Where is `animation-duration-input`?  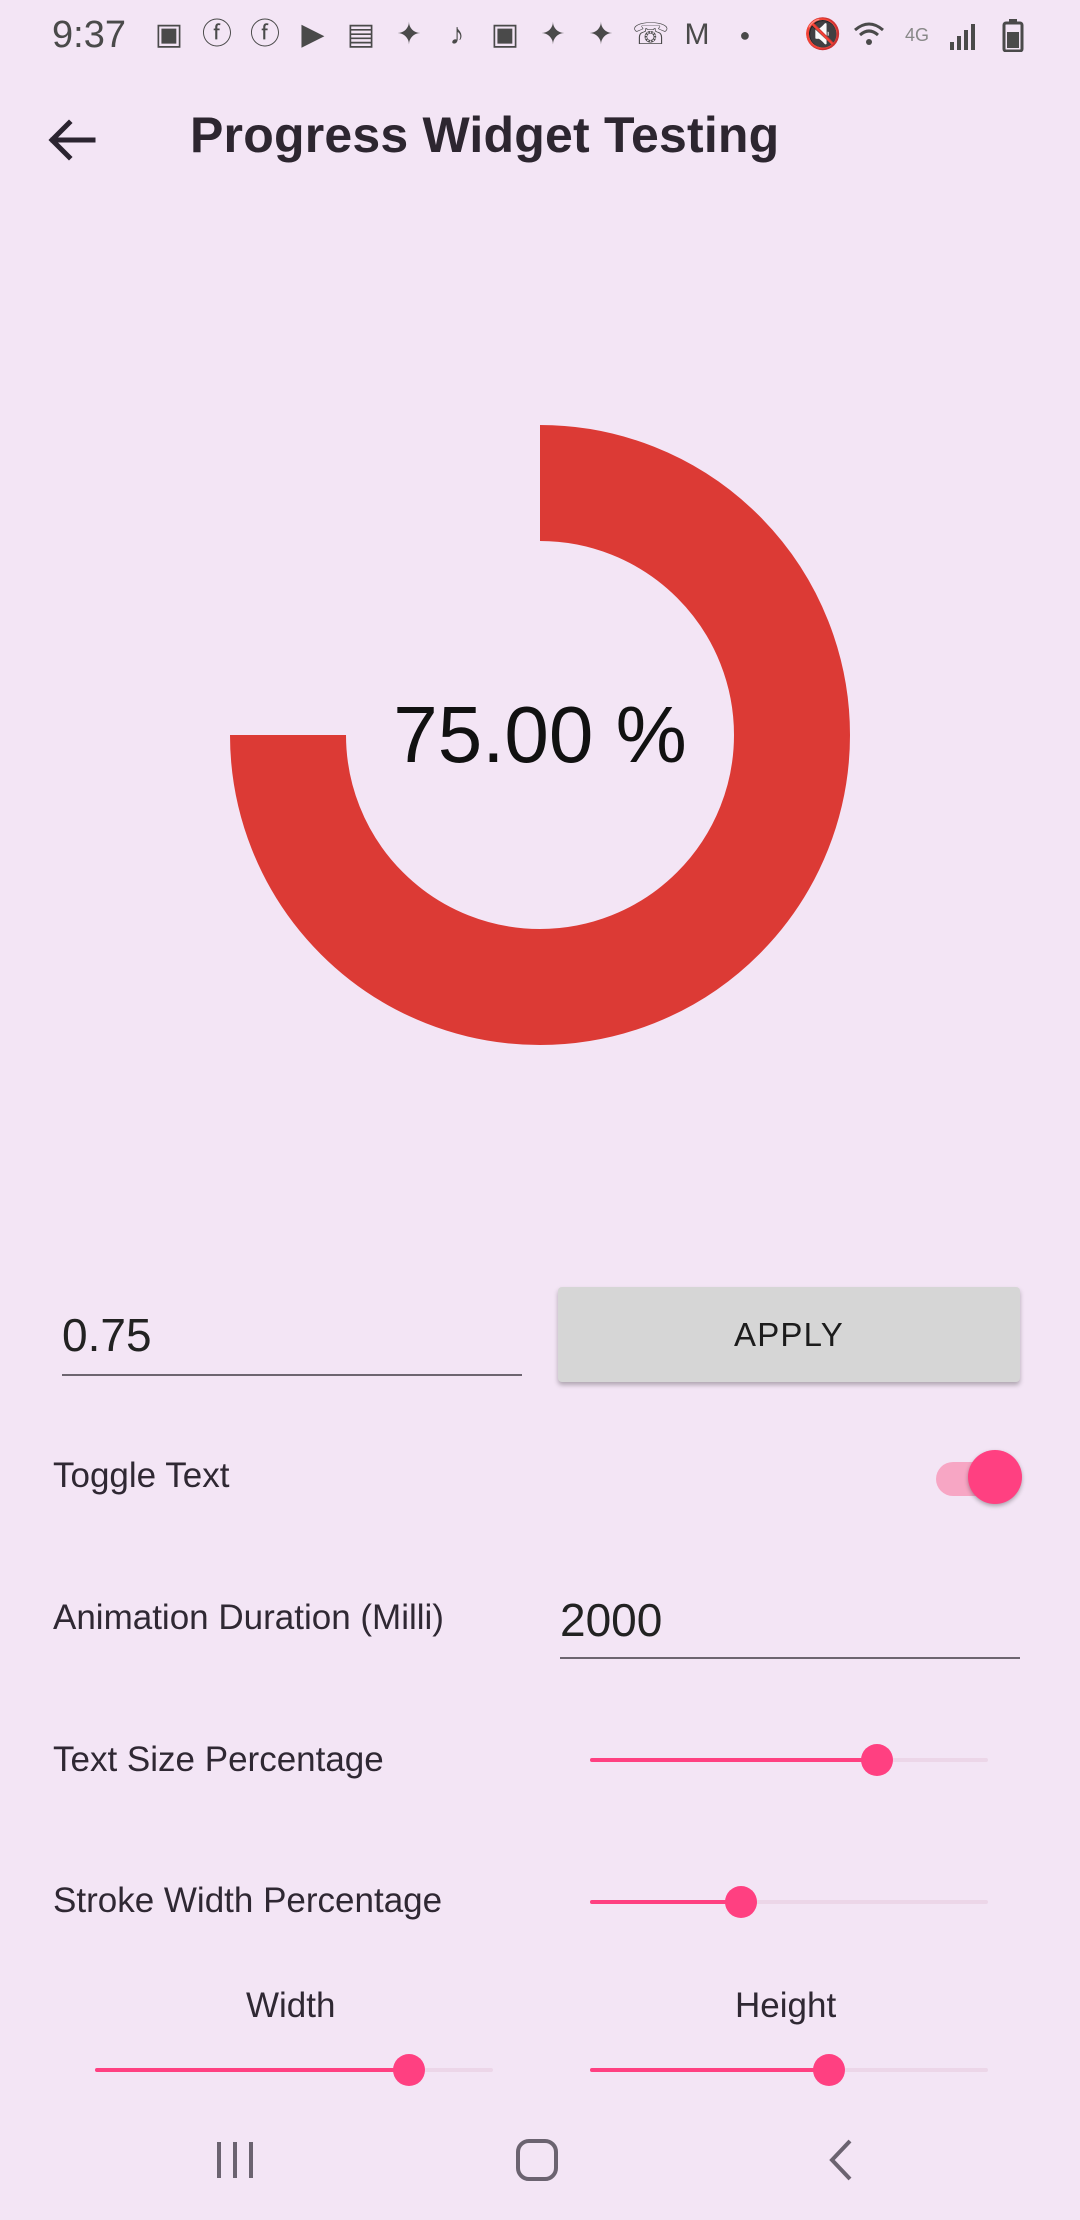
animation-duration-input is located at coordinates (790, 1620).